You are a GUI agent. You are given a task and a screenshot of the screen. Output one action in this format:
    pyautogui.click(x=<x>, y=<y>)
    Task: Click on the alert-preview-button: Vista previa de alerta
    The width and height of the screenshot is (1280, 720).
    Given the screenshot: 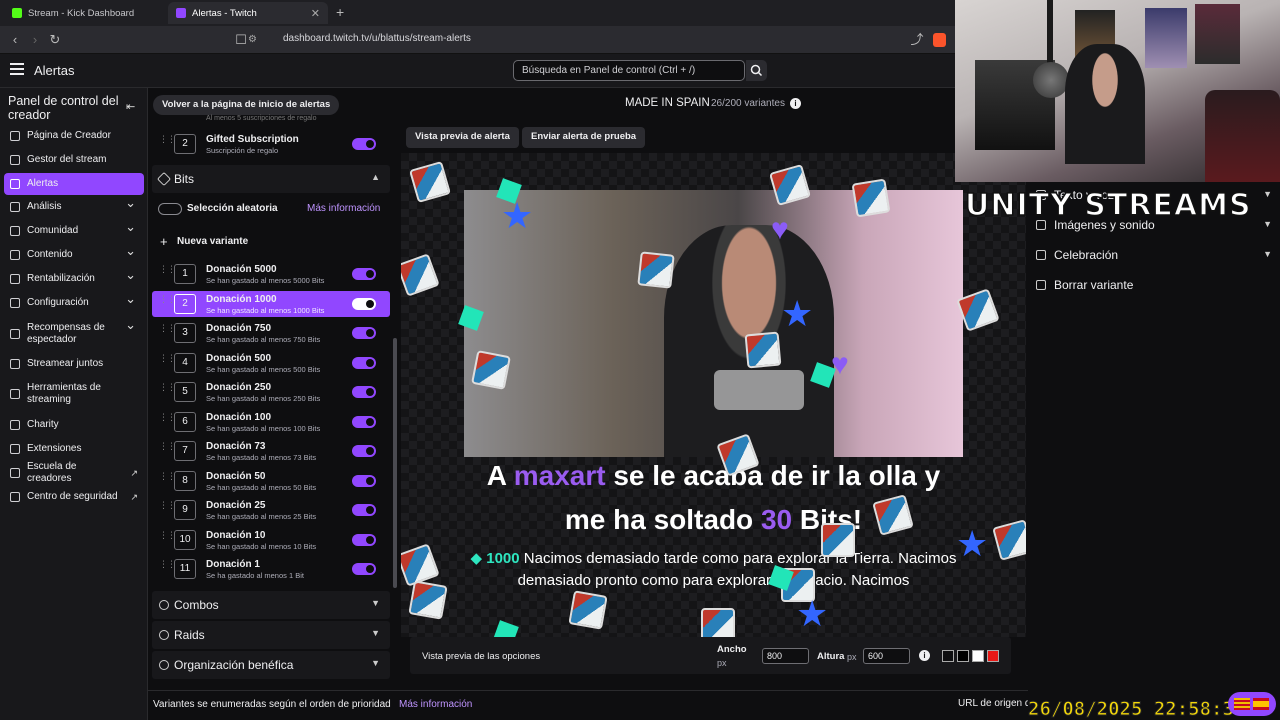 What is the action you would take?
    pyautogui.click(x=462, y=137)
    